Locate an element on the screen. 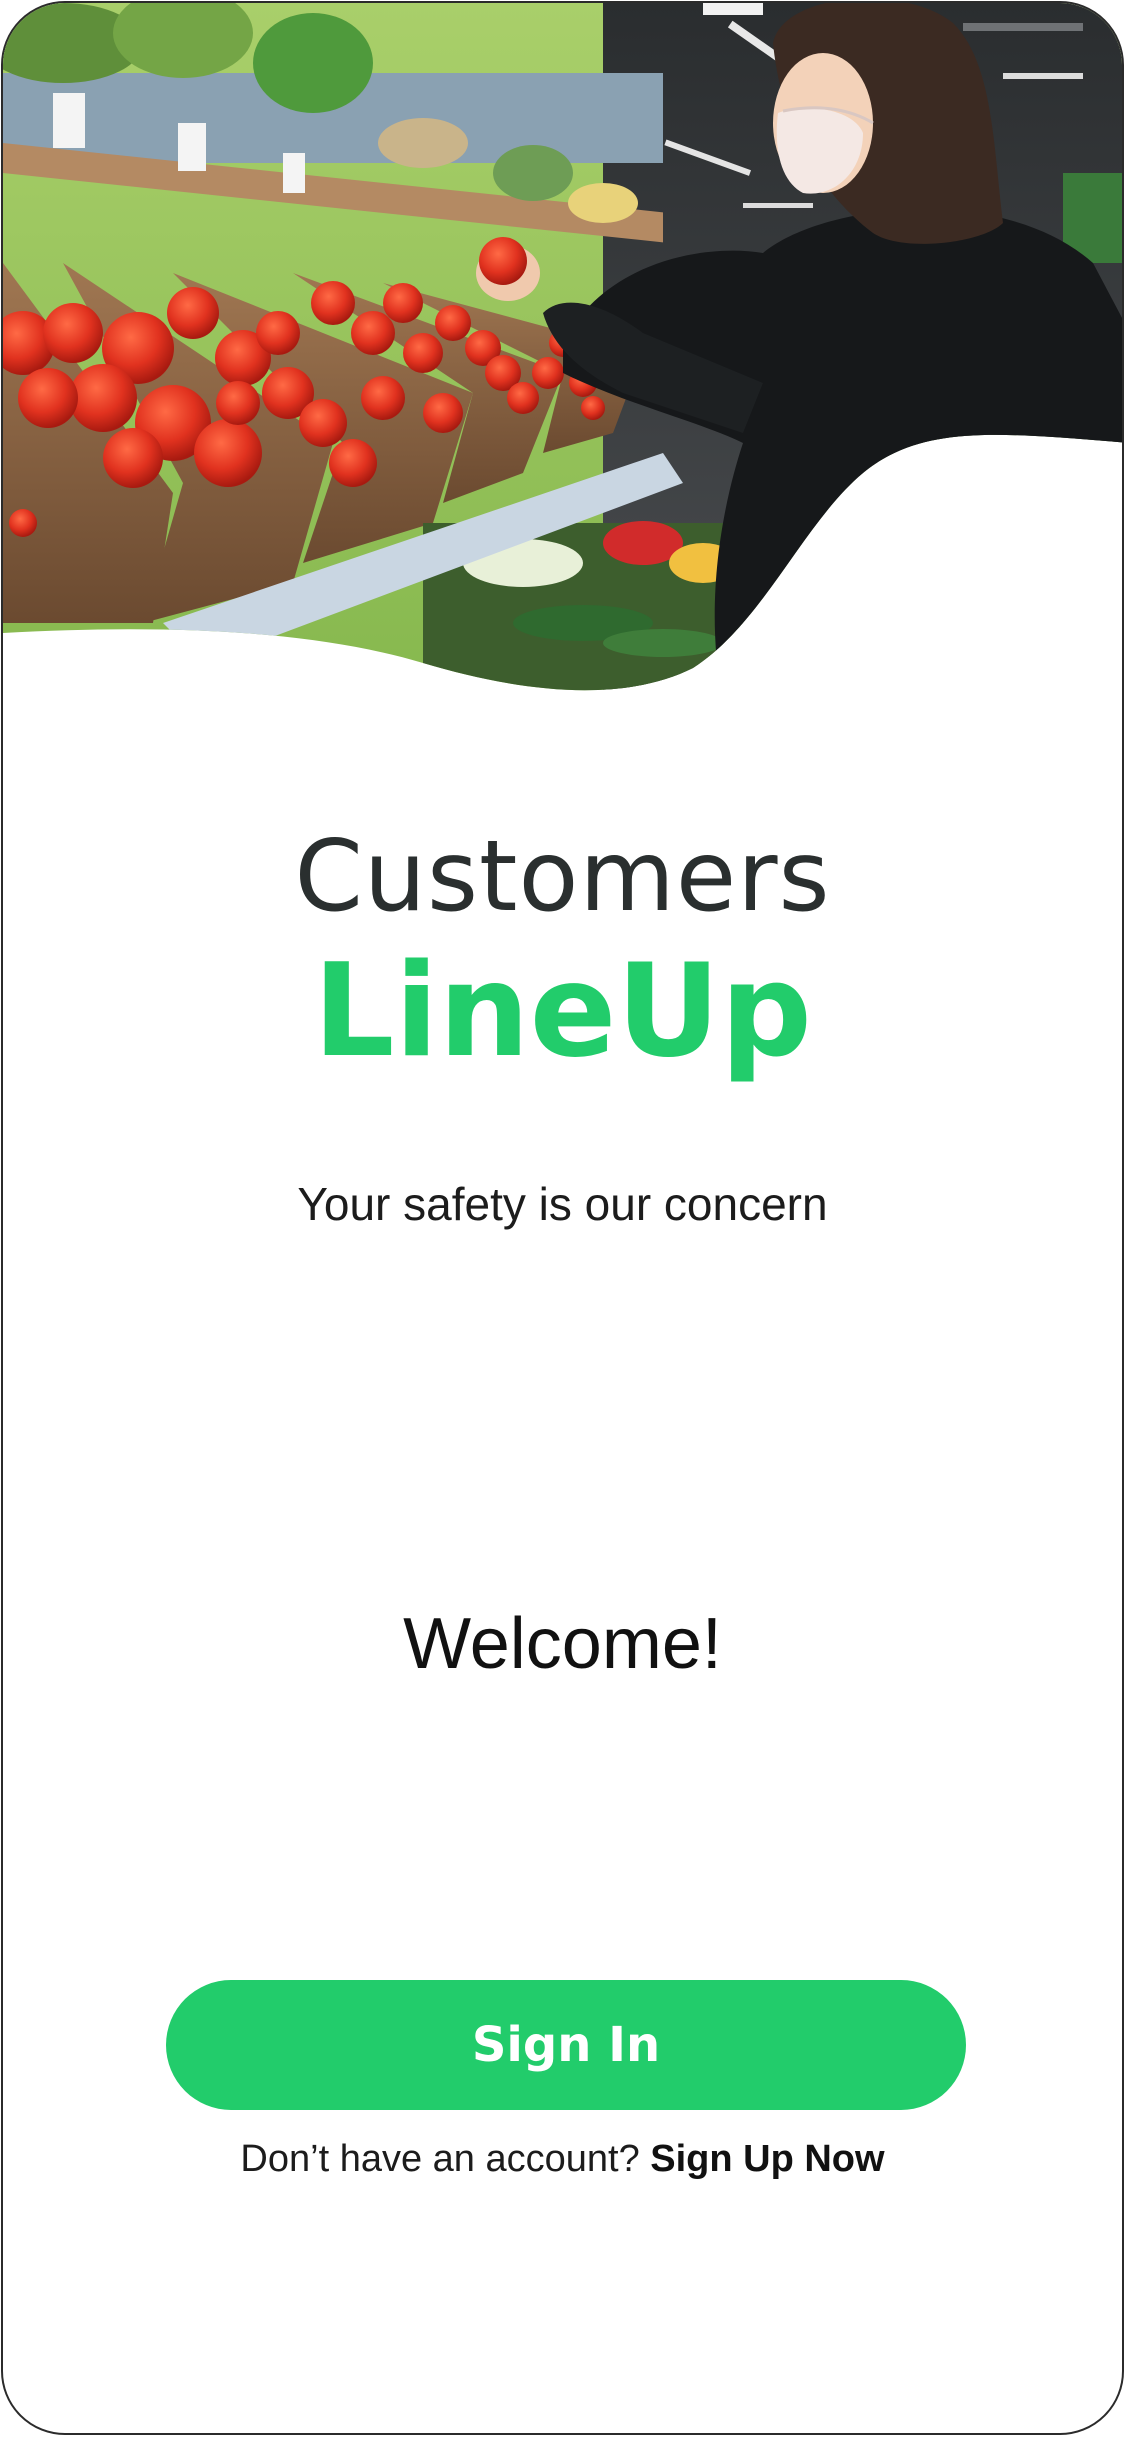  tagline: Your safety is our concern is located at coordinates (562, 1204).